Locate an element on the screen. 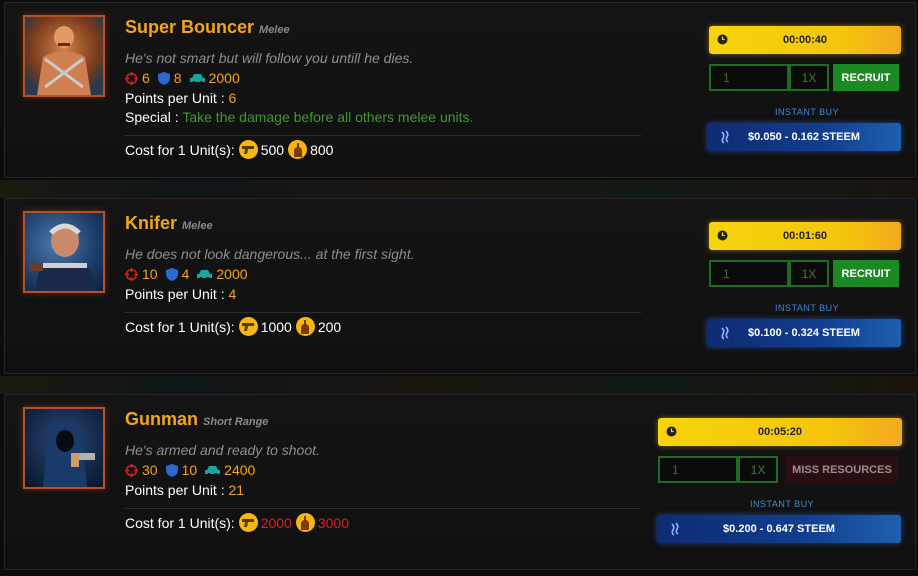 The width and height of the screenshot is (918, 576). points-value: 4 is located at coordinates (232, 294).